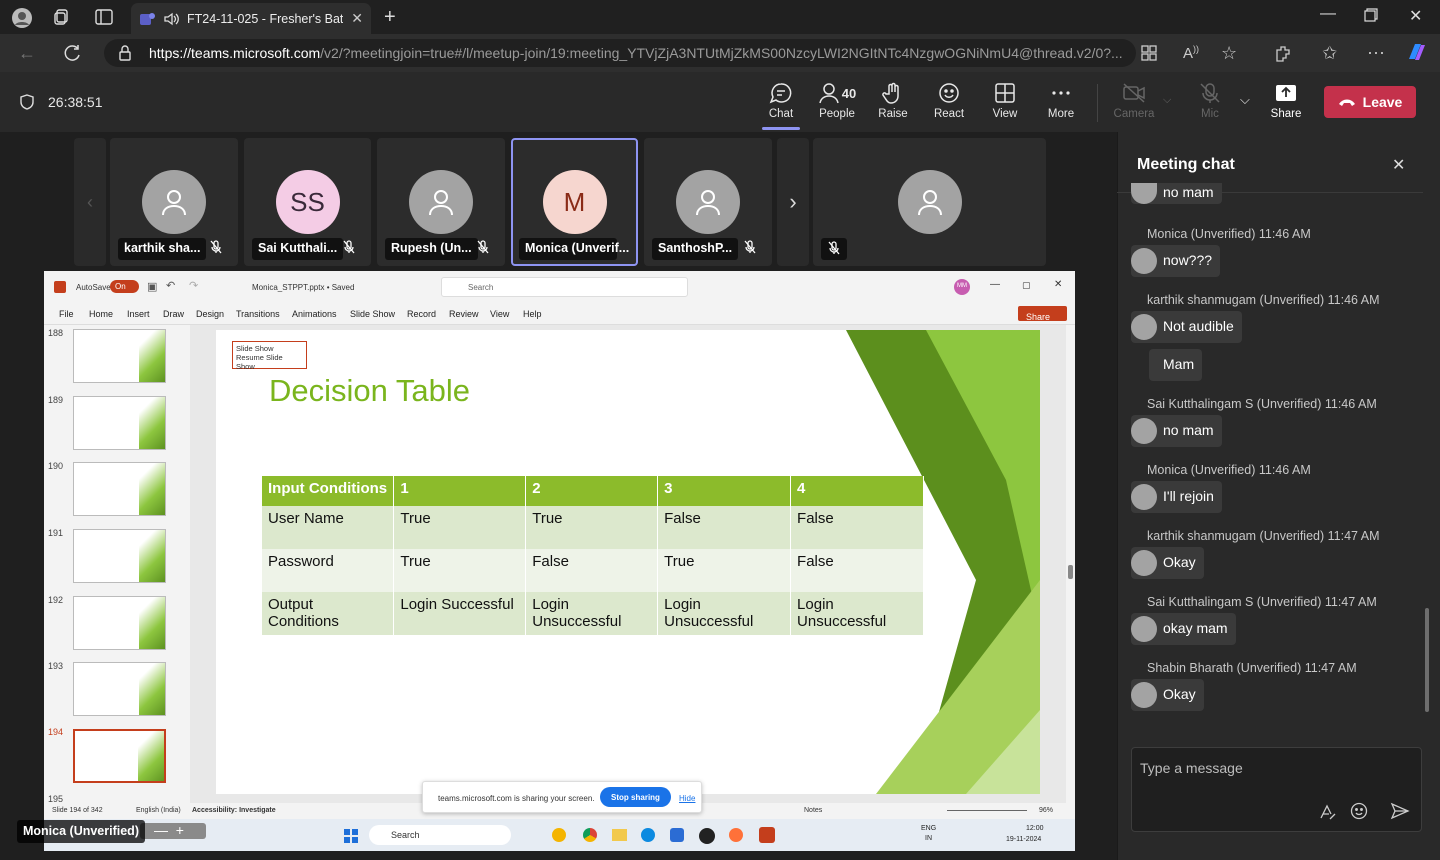 This screenshot has width=1440, height=860. I want to click on edge-icon, so click(648, 835).